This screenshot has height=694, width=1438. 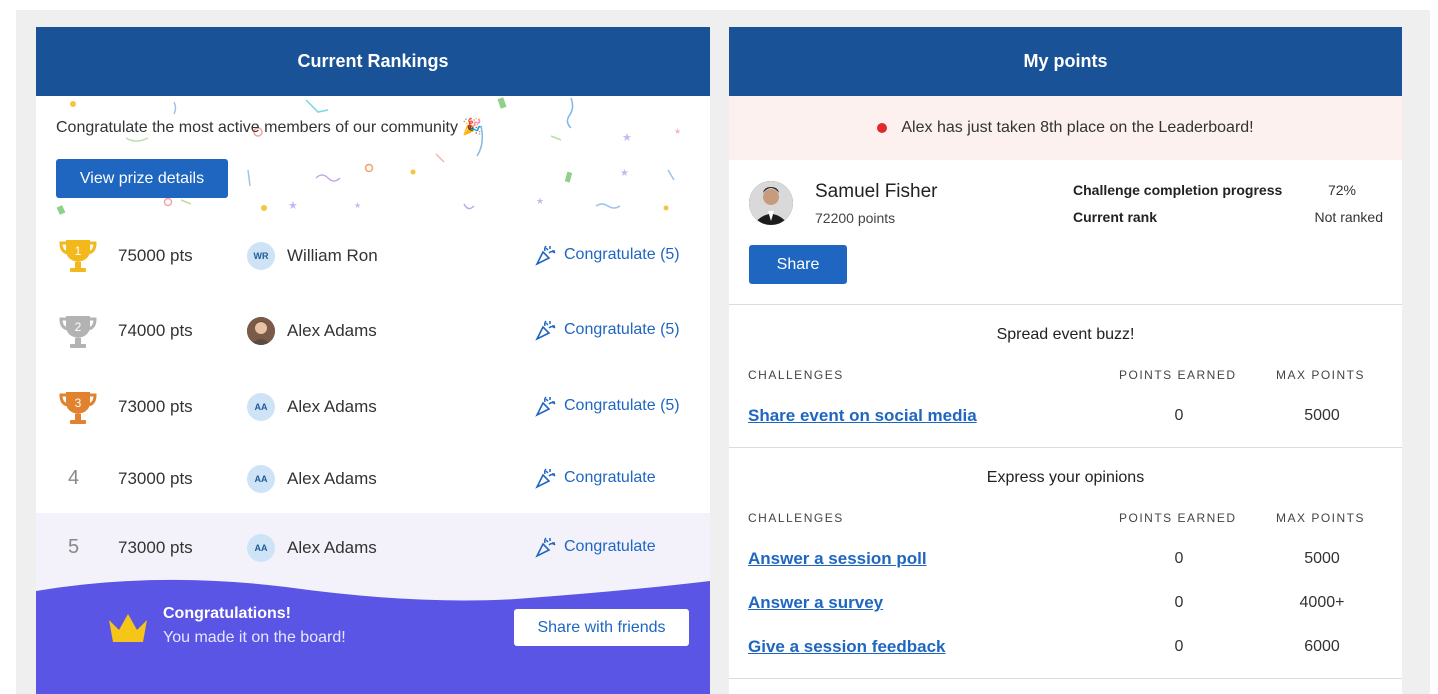 What do you see at coordinates (142, 178) in the screenshot?
I see `view-prize-details-button: View prize details` at bounding box center [142, 178].